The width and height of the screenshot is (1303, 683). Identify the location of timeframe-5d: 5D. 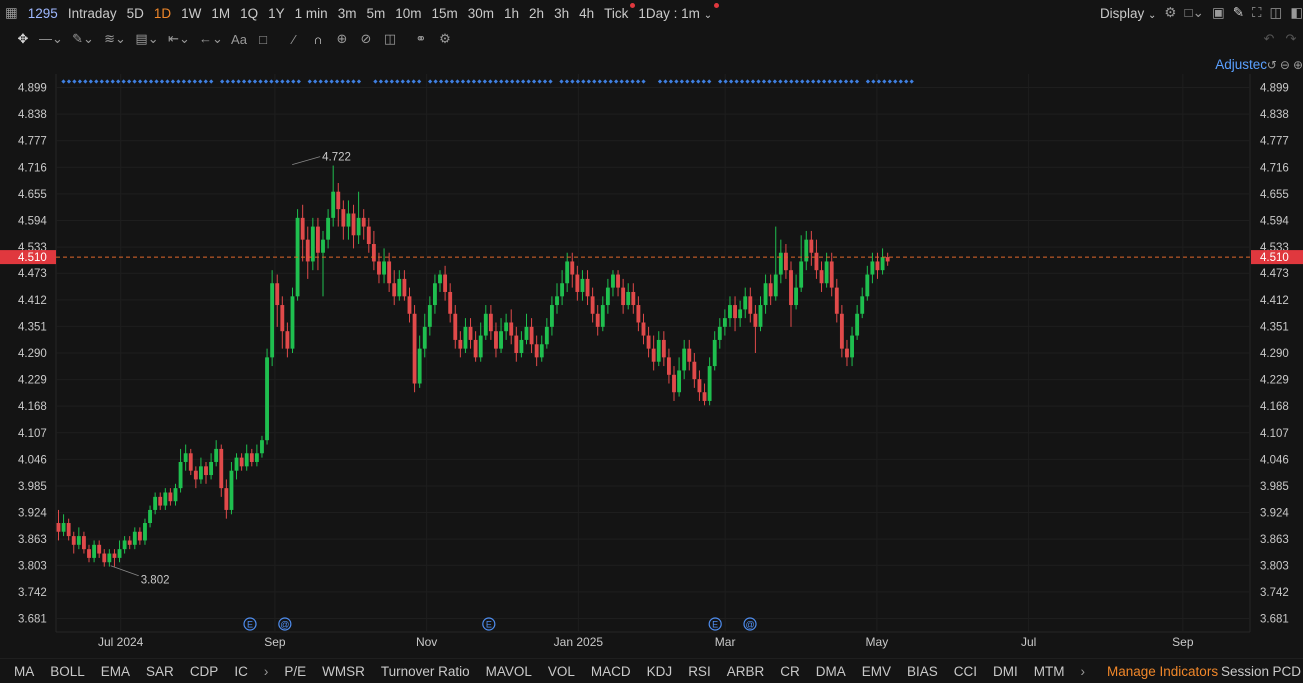
(135, 13).